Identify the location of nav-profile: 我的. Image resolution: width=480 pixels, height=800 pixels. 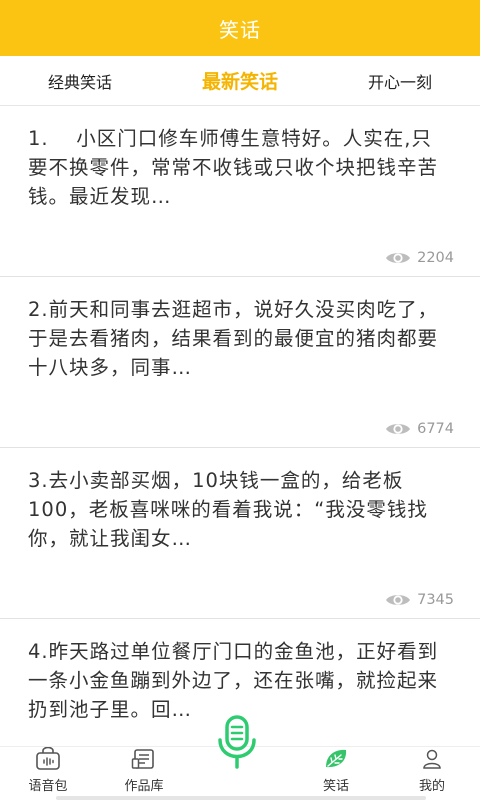
(432, 773).